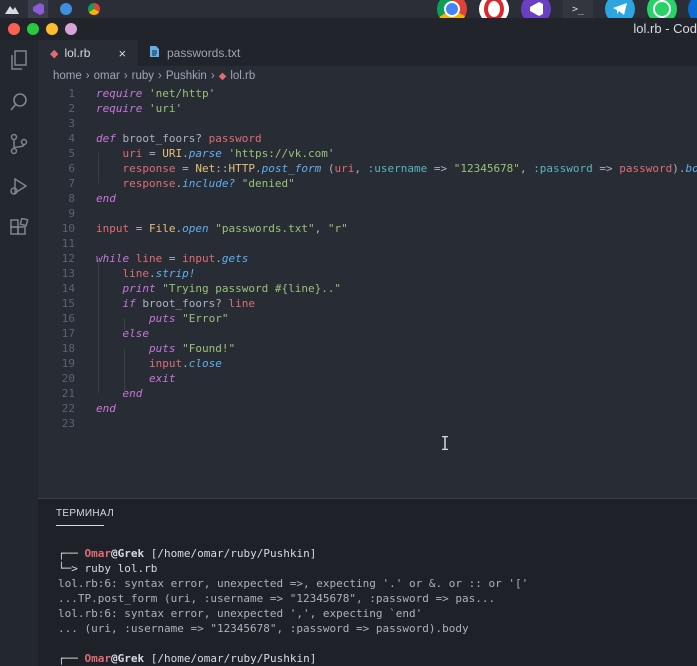 The height and width of the screenshot is (666, 697). Describe the element at coordinates (367, 53) in the screenshot. I see `editor-tabs: ◆ lol.rb × passwords.txt` at that location.